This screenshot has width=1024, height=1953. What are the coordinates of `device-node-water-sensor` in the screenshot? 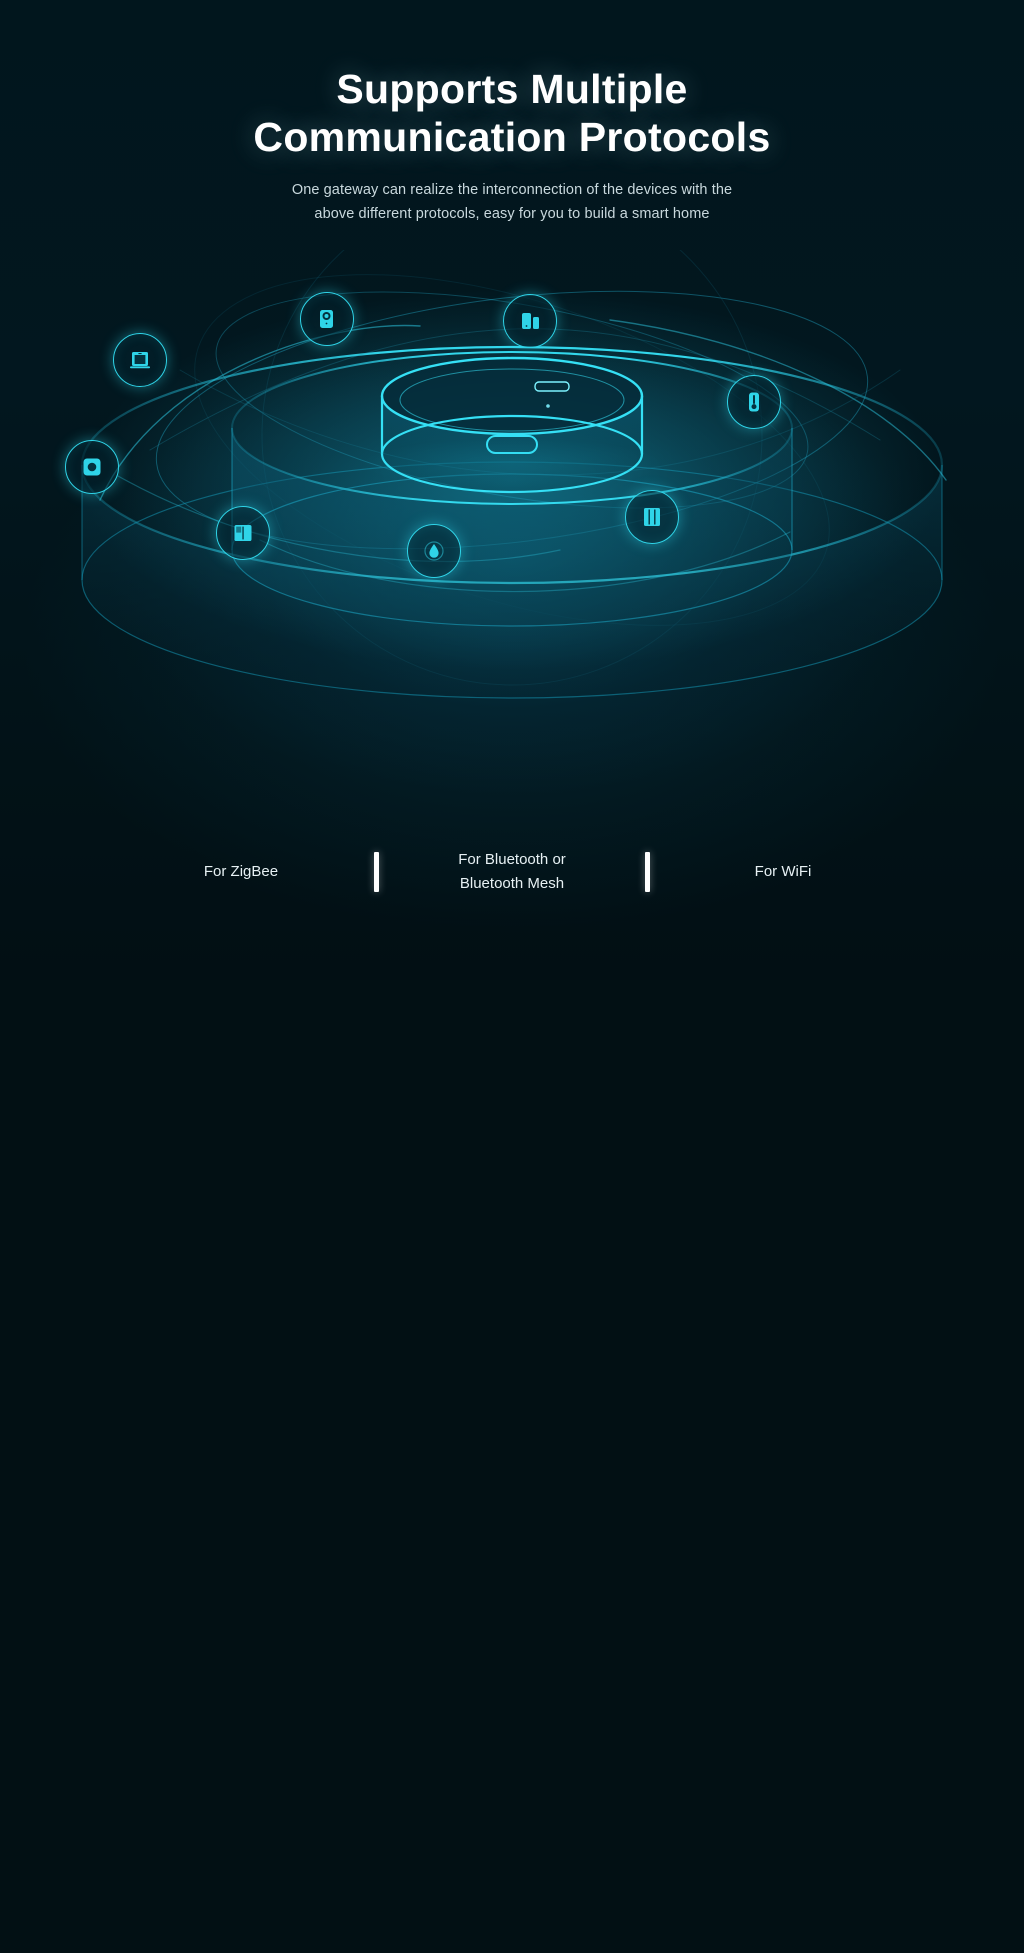 It's located at (434, 551).